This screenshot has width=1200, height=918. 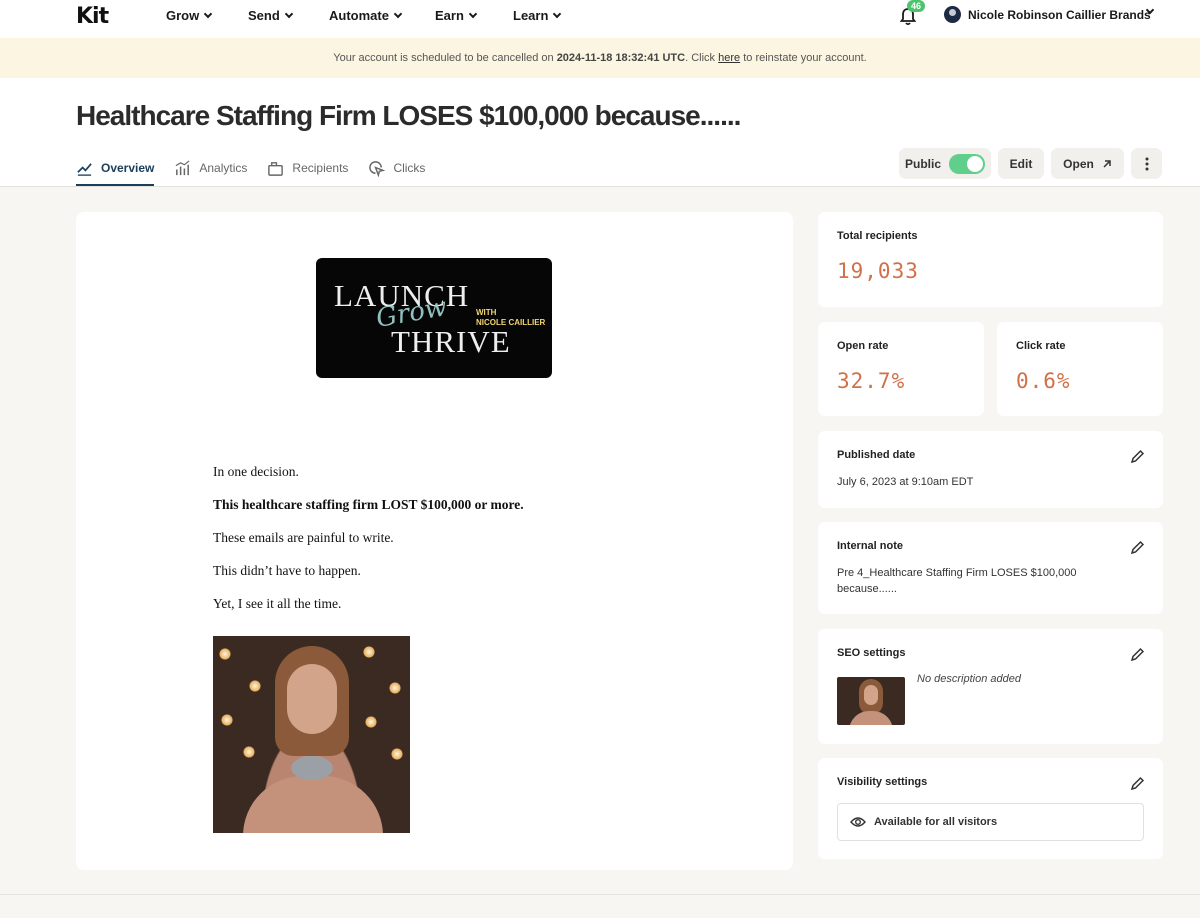 I want to click on open-button: Open, so click(x=1087, y=163).